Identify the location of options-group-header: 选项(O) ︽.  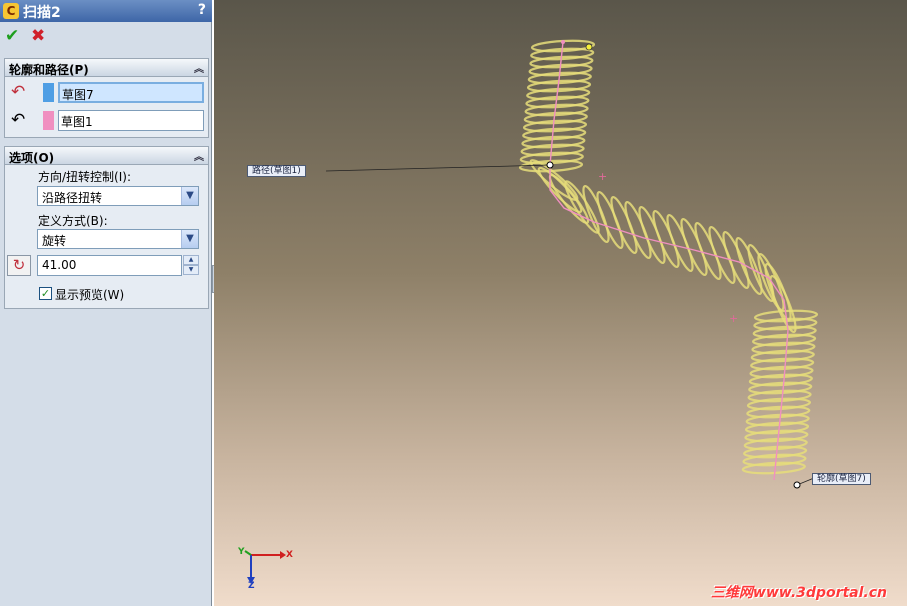
(106, 156).